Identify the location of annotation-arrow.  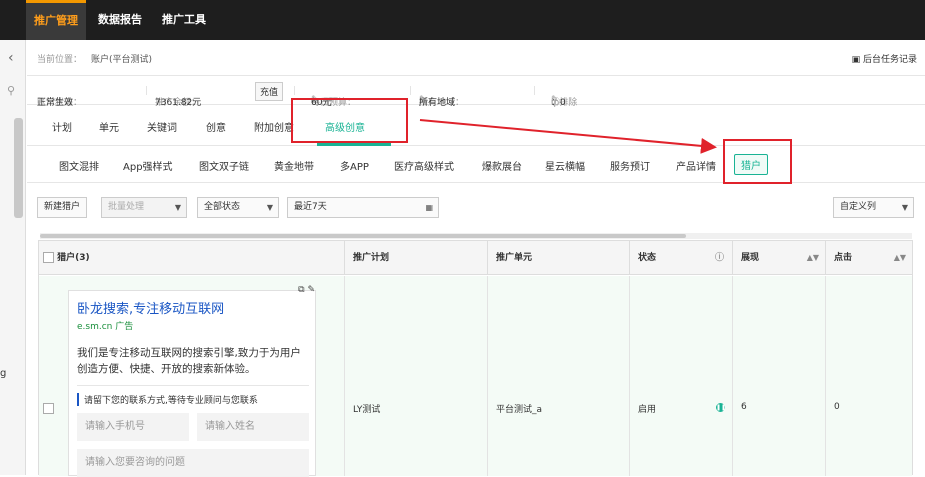
(568, 136).